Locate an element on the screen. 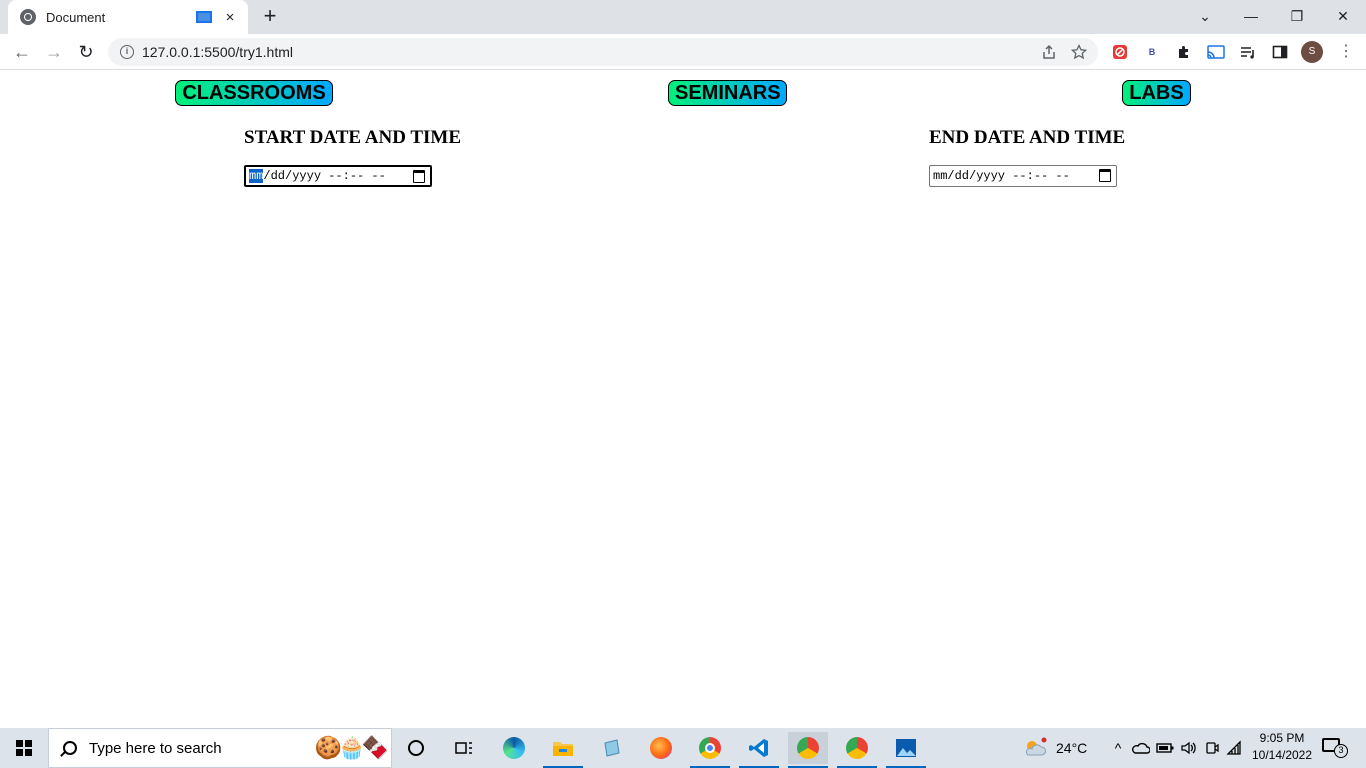 Image resolution: width=1366 pixels, height=768 pixels. wifi-icon is located at coordinates (1234, 748).